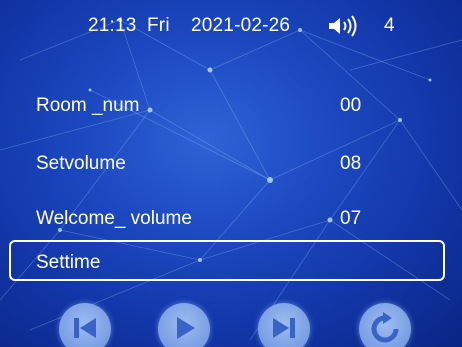 Image resolution: width=462 pixels, height=347 pixels. What do you see at coordinates (114, 218) in the screenshot?
I see `menu-item-label: Welcome_ volume` at bounding box center [114, 218].